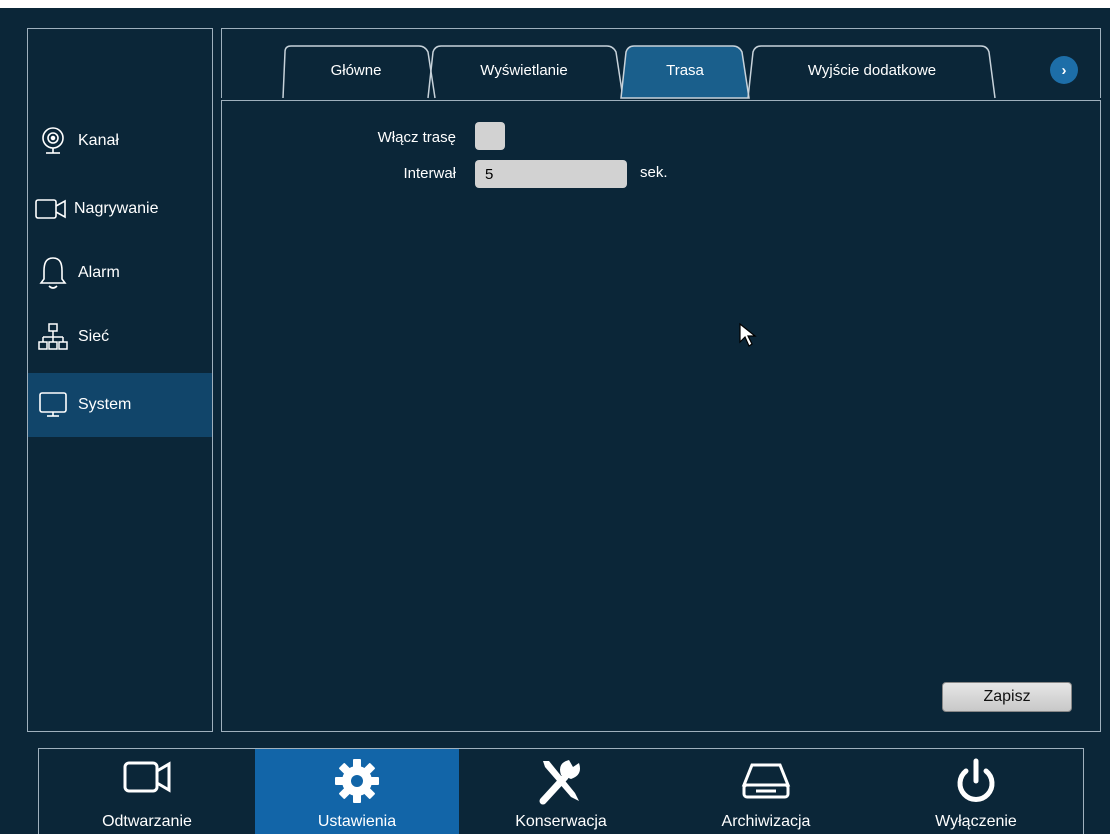  What do you see at coordinates (53, 273) in the screenshot?
I see `bell-icon` at bounding box center [53, 273].